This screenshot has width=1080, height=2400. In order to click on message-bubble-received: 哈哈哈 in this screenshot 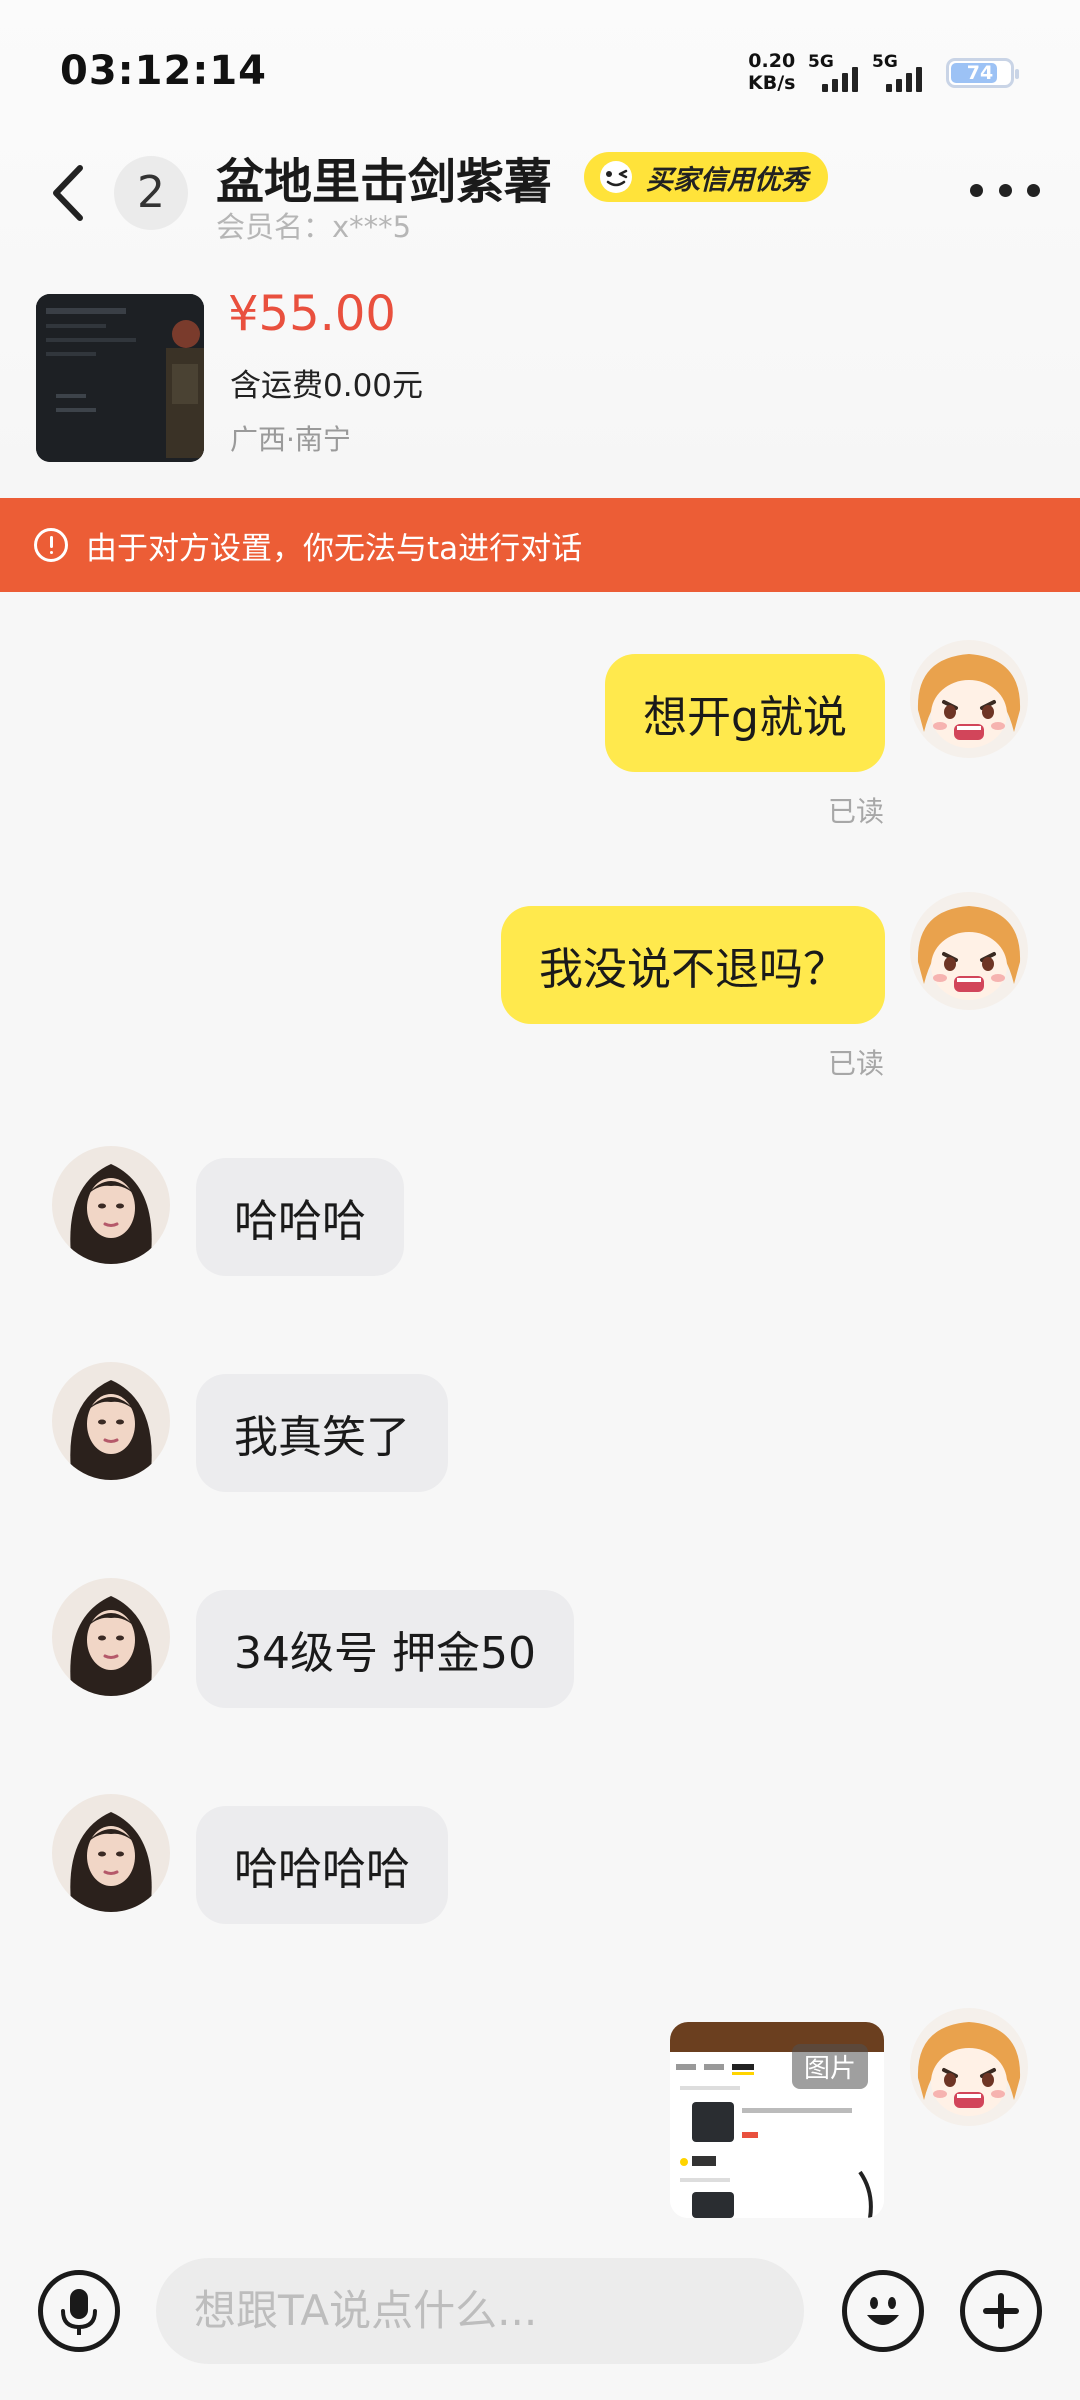, I will do `click(300, 1217)`.